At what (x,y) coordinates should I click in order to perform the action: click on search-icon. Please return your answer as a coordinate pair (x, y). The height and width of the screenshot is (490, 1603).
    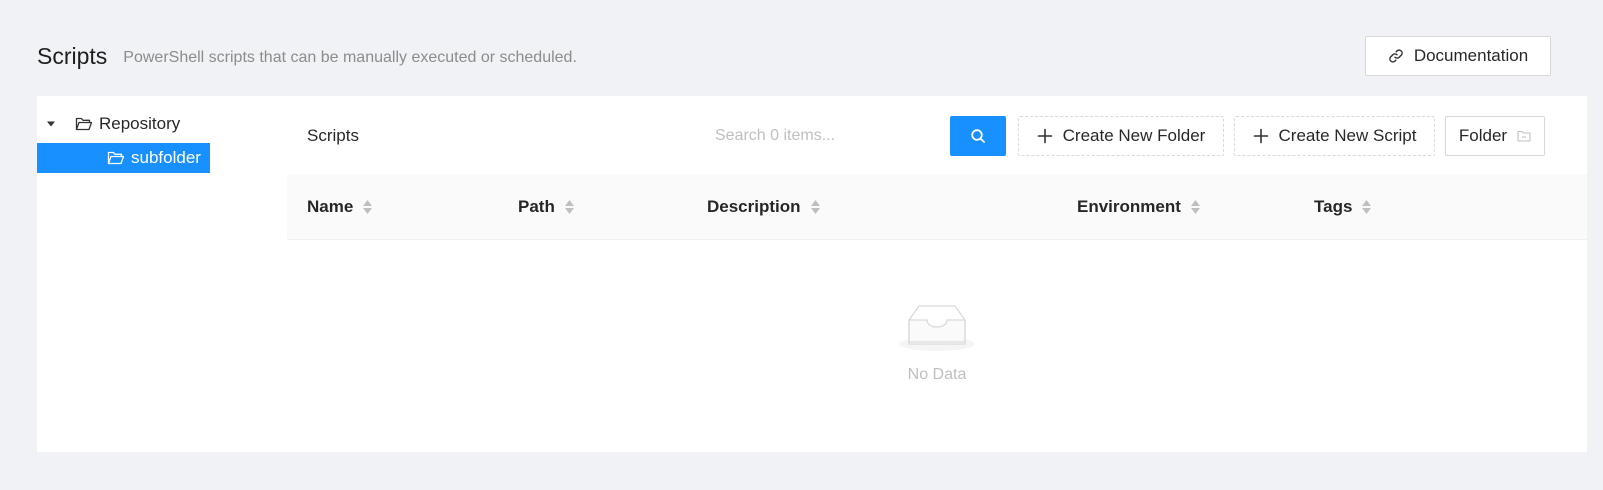
    Looking at the image, I should click on (978, 136).